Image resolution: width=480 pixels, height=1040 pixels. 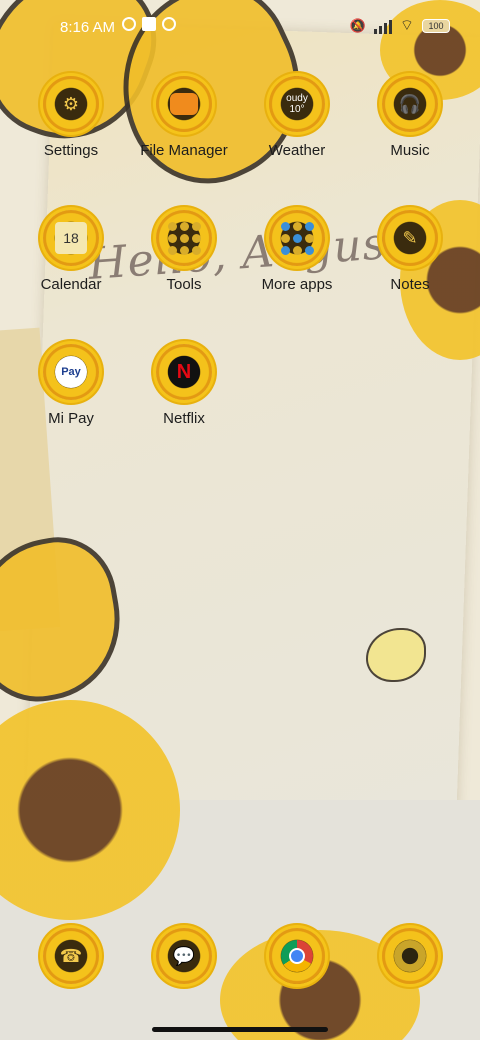 What do you see at coordinates (71, 418) in the screenshot?
I see `app-label: Mi Pay` at bounding box center [71, 418].